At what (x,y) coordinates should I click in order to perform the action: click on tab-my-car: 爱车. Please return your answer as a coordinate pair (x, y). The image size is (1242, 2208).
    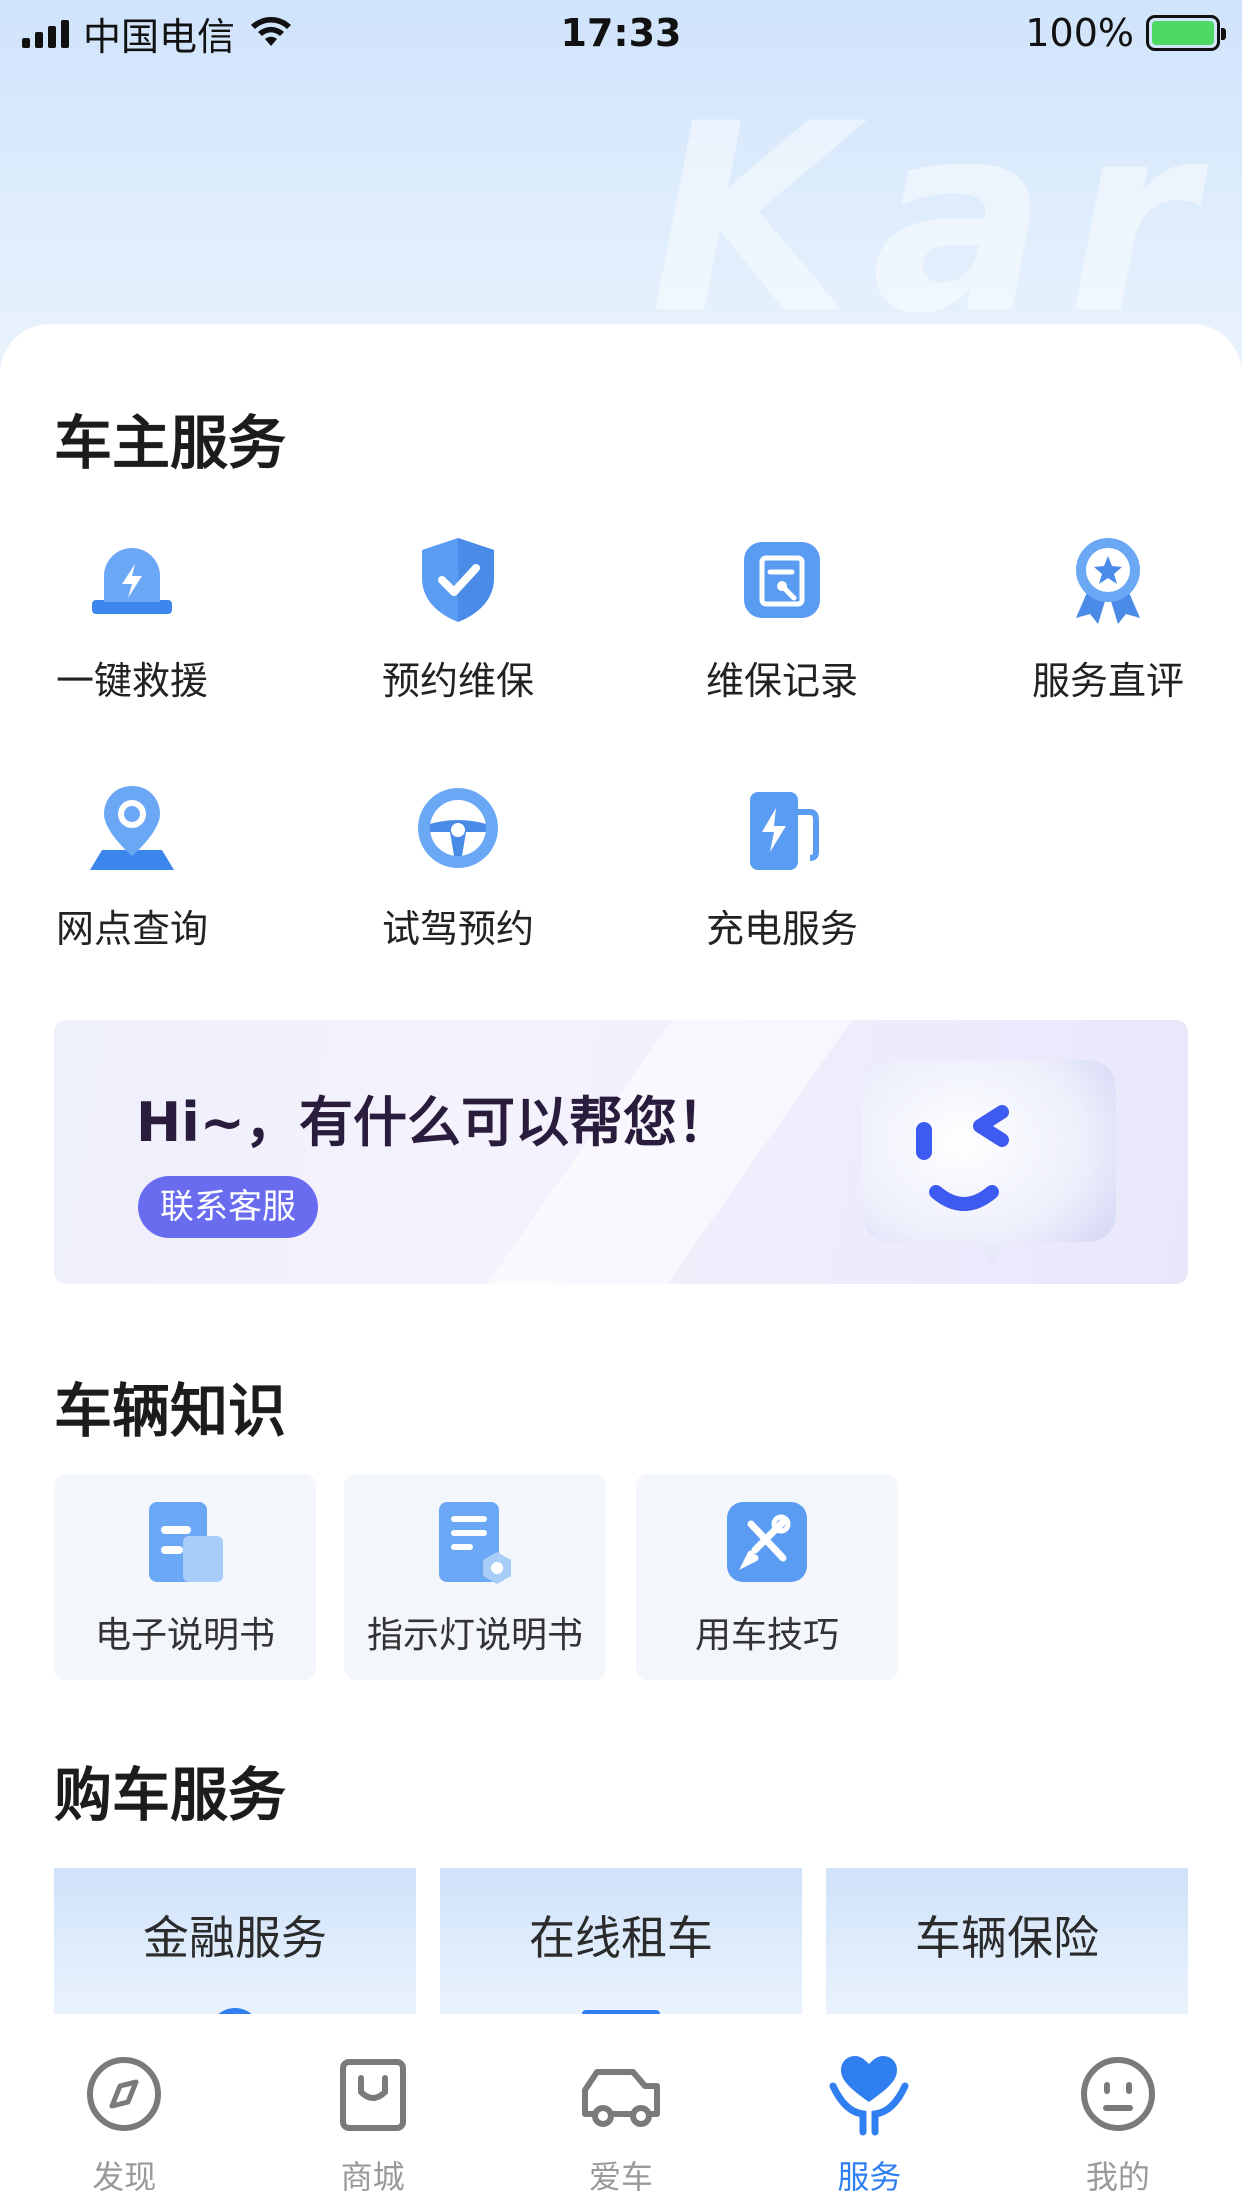
    Looking at the image, I should click on (621, 2111).